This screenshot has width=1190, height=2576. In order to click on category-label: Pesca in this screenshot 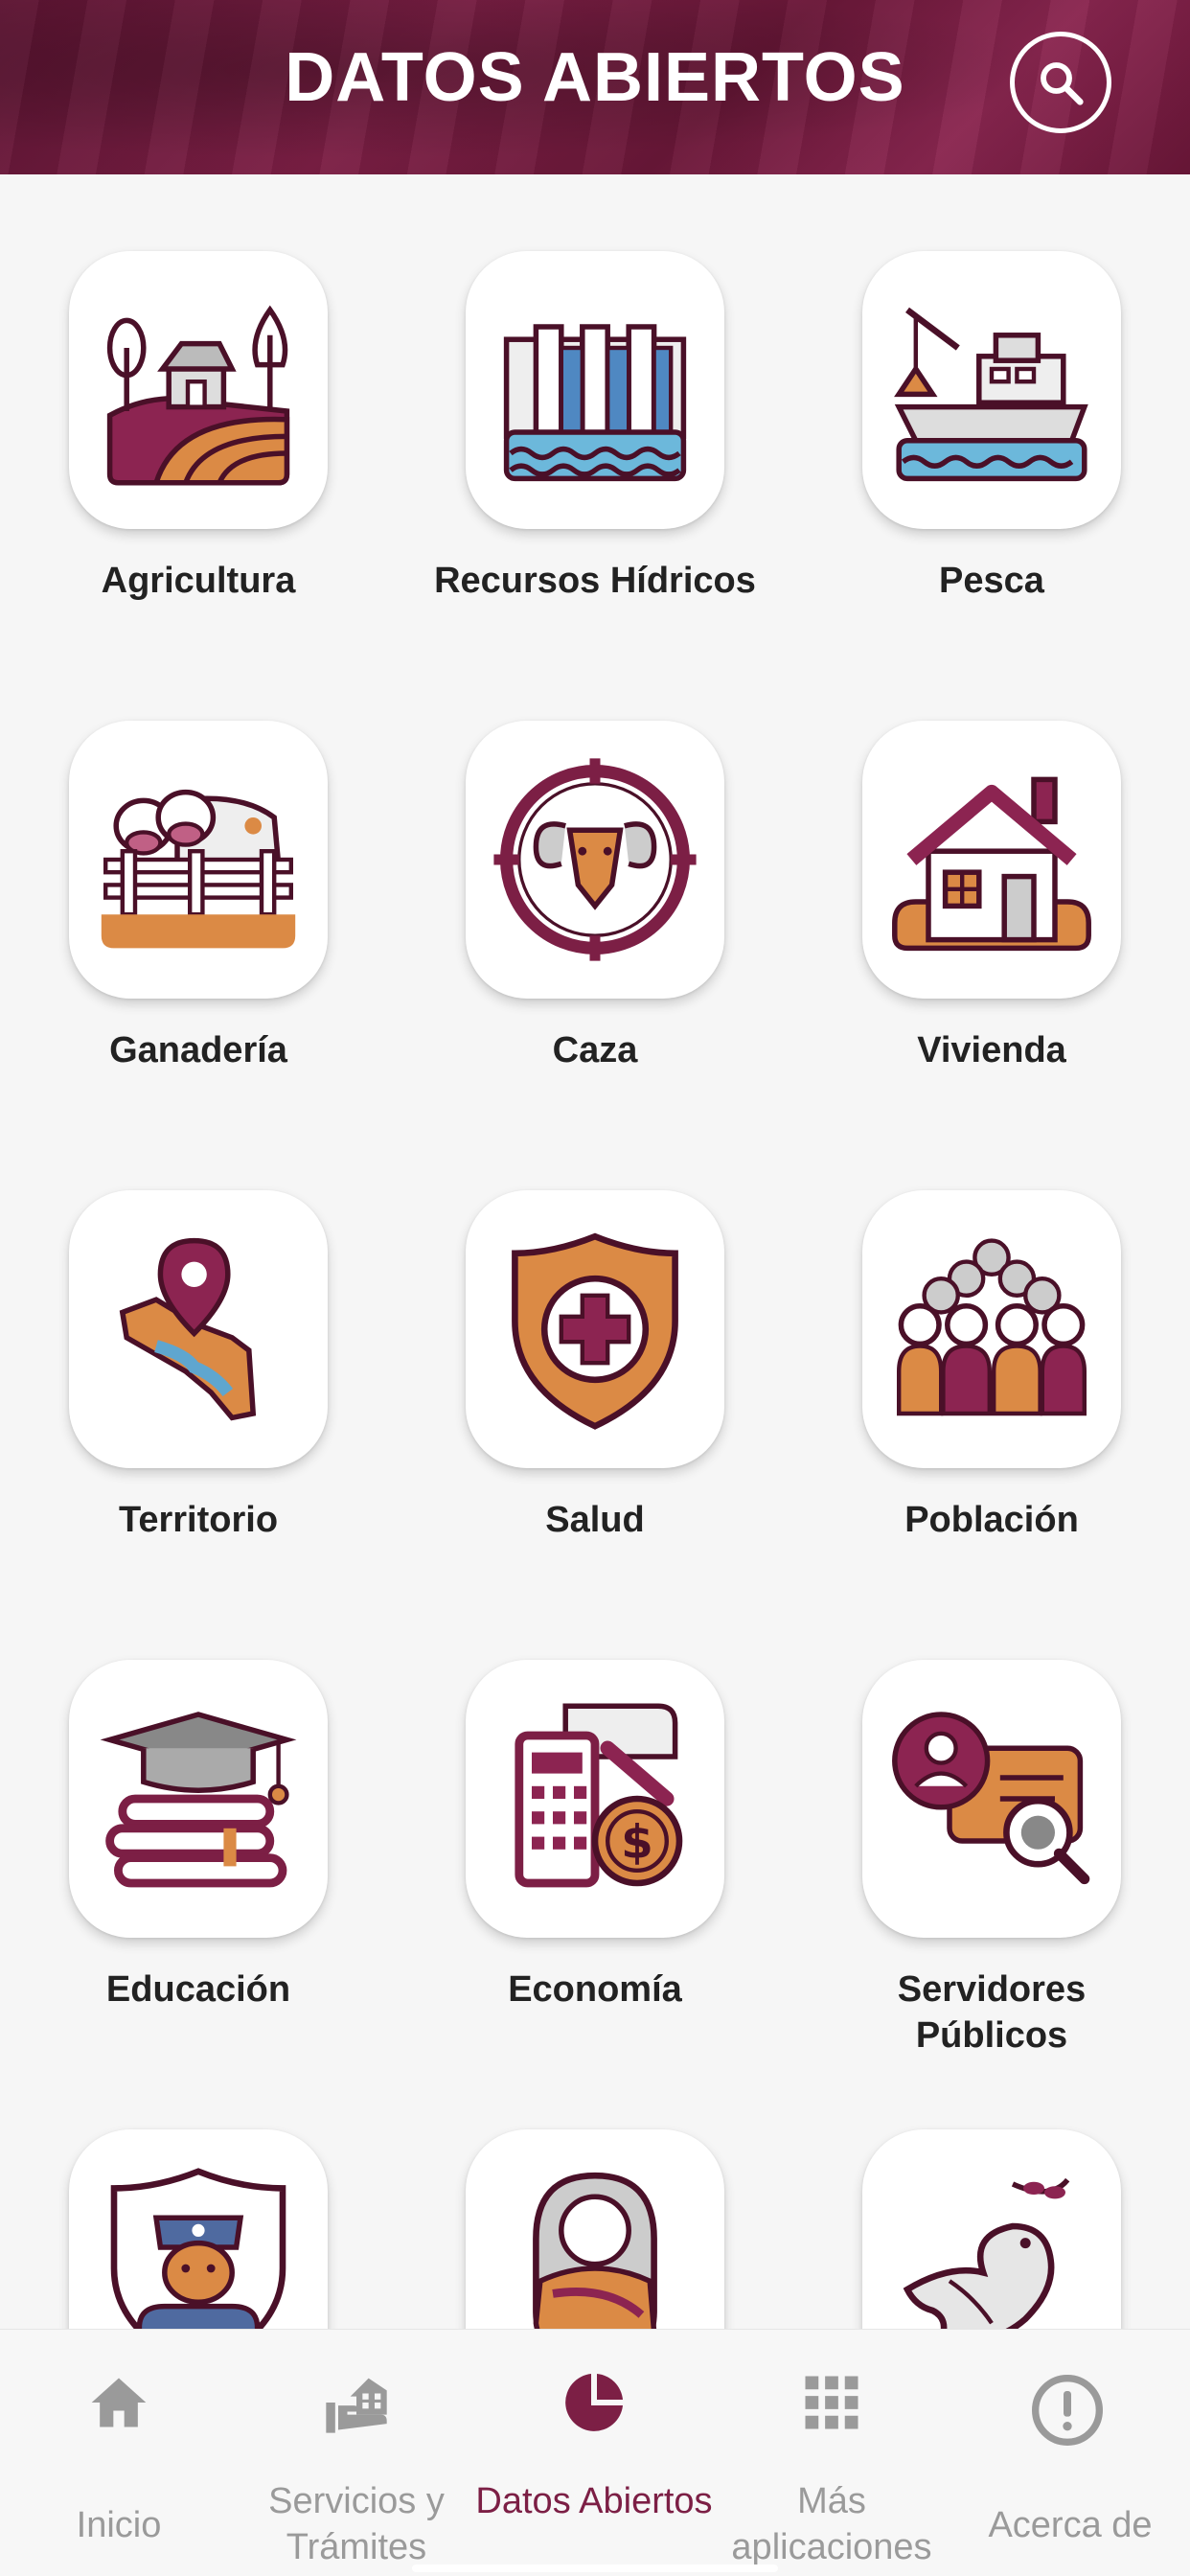, I will do `click(991, 581)`.